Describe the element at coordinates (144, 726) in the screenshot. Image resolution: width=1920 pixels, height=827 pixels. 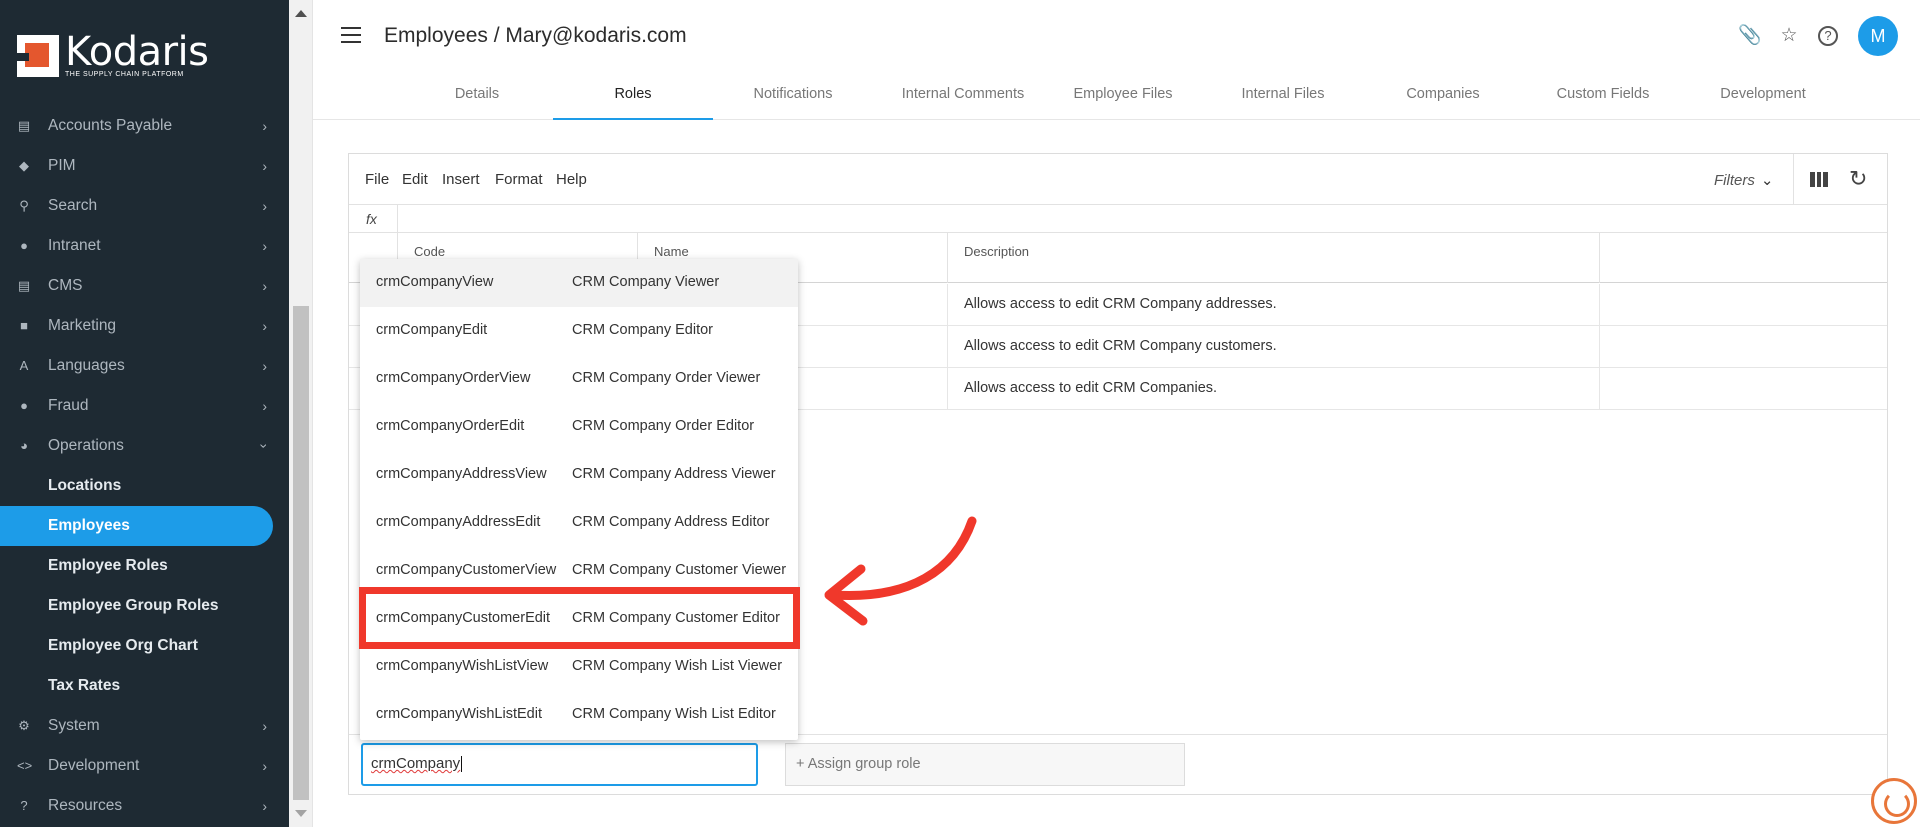
I see `sidebar-item-system: ⚙ System ›` at that location.